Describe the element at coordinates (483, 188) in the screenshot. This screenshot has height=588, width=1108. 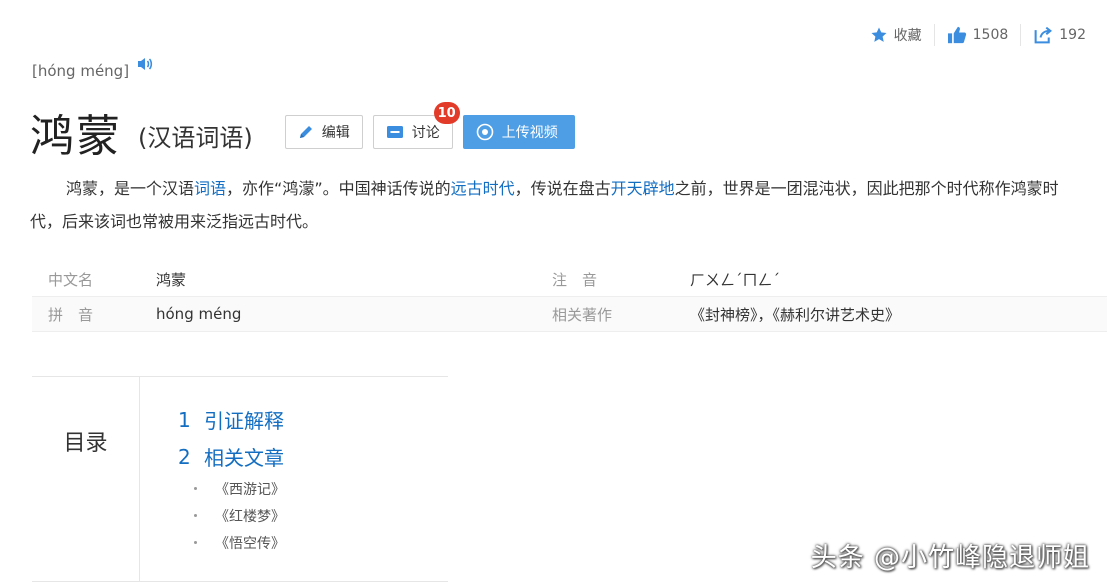
I see `summary-link-yuangu: 远古时代` at that location.